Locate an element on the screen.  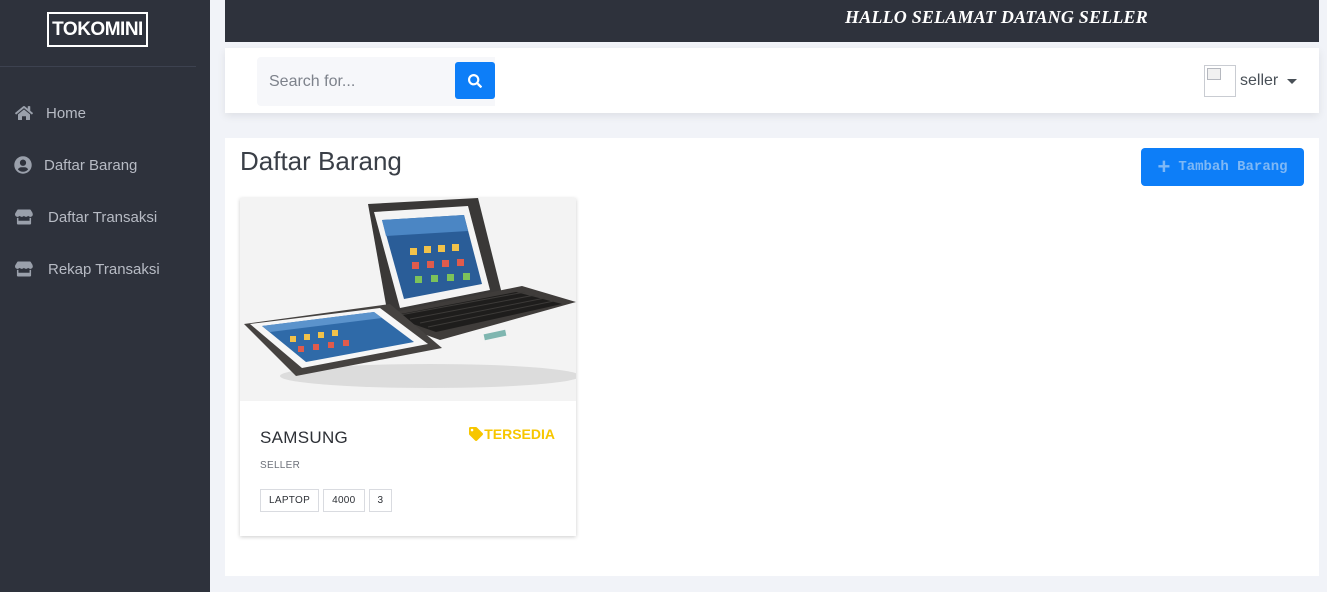
user-name: seller is located at coordinates (1259, 80).